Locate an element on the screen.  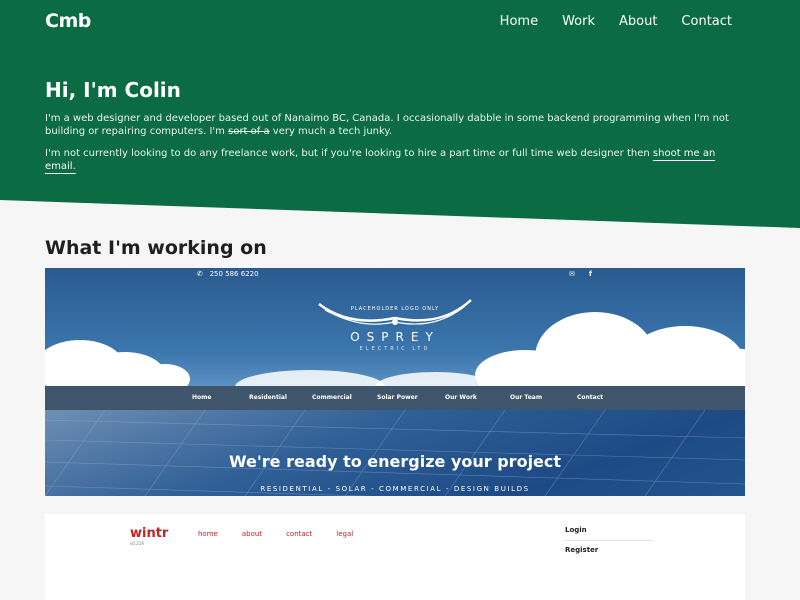
phone-number: ✆ 250 586 6220 is located at coordinates (228, 274).